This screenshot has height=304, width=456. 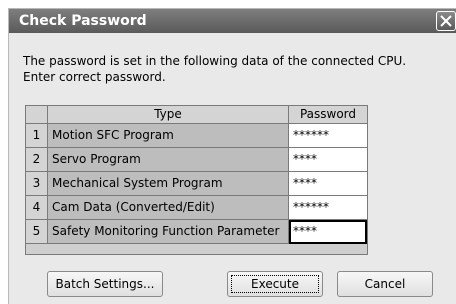 What do you see at coordinates (168, 208) in the screenshot?
I see `row-type: Cam Data (Converted/Edit)` at bounding box center [168, 208].